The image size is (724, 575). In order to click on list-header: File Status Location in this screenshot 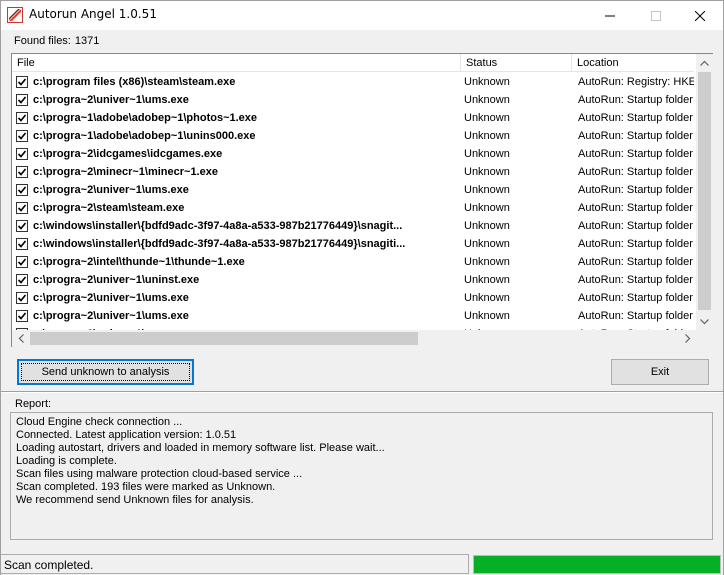, I will do `click(353, 63)`.